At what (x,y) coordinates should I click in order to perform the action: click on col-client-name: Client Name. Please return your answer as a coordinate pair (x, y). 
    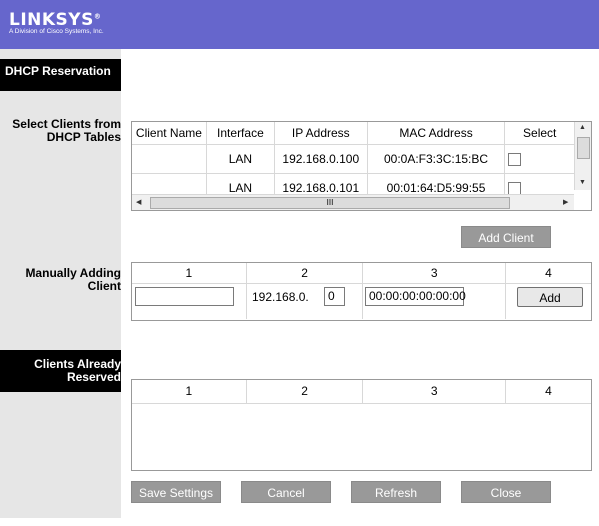
    Looking at the image, I should click on (169, 133).